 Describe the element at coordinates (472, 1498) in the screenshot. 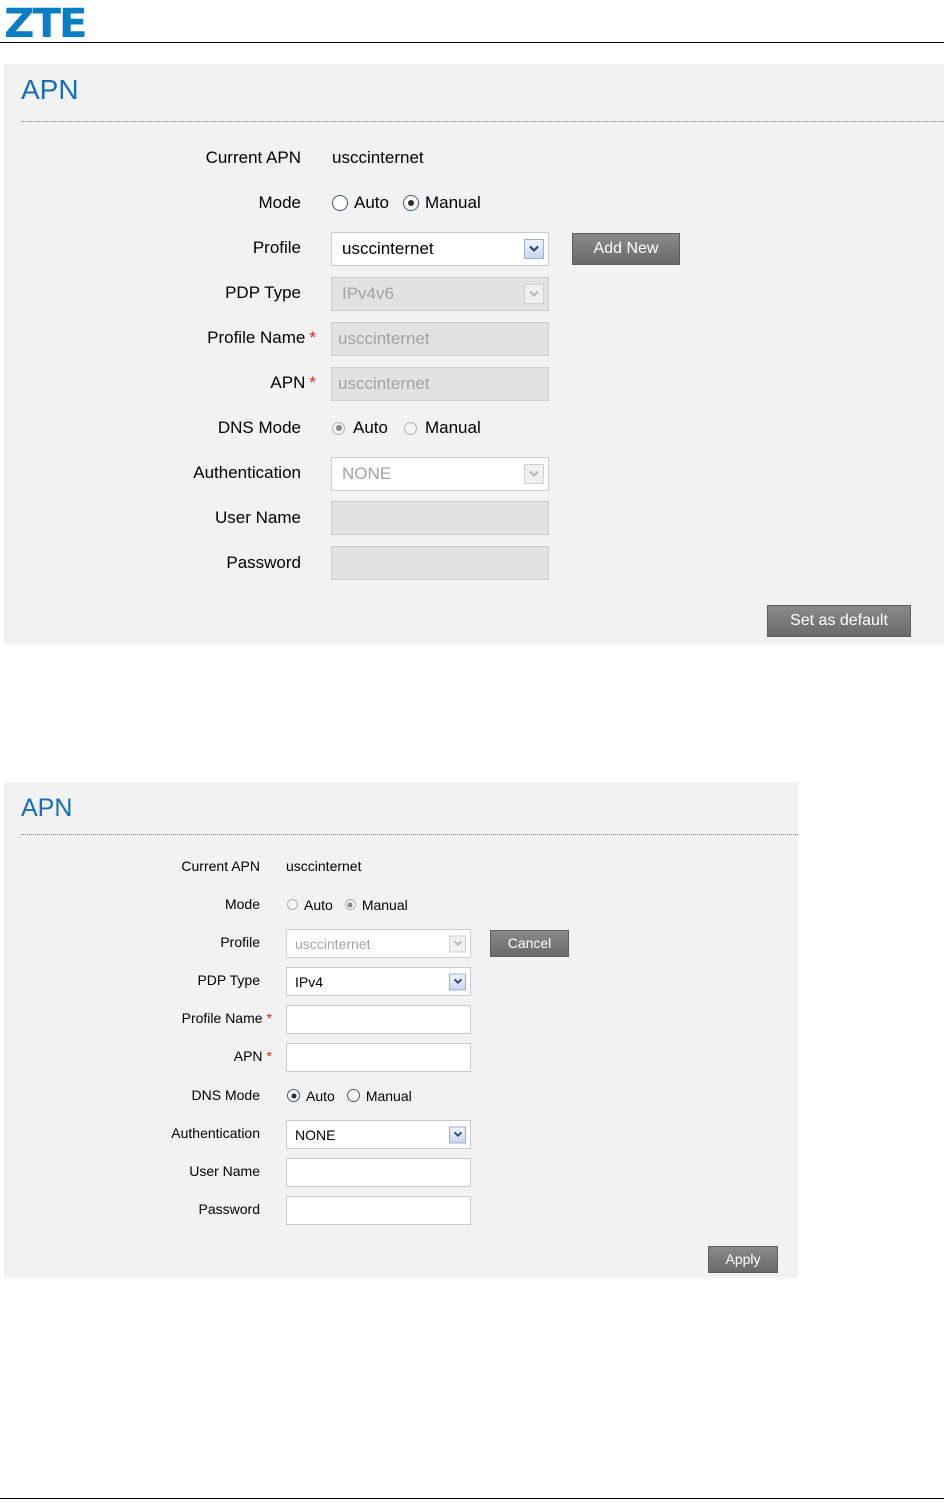

I see `footer-divider` at that location.